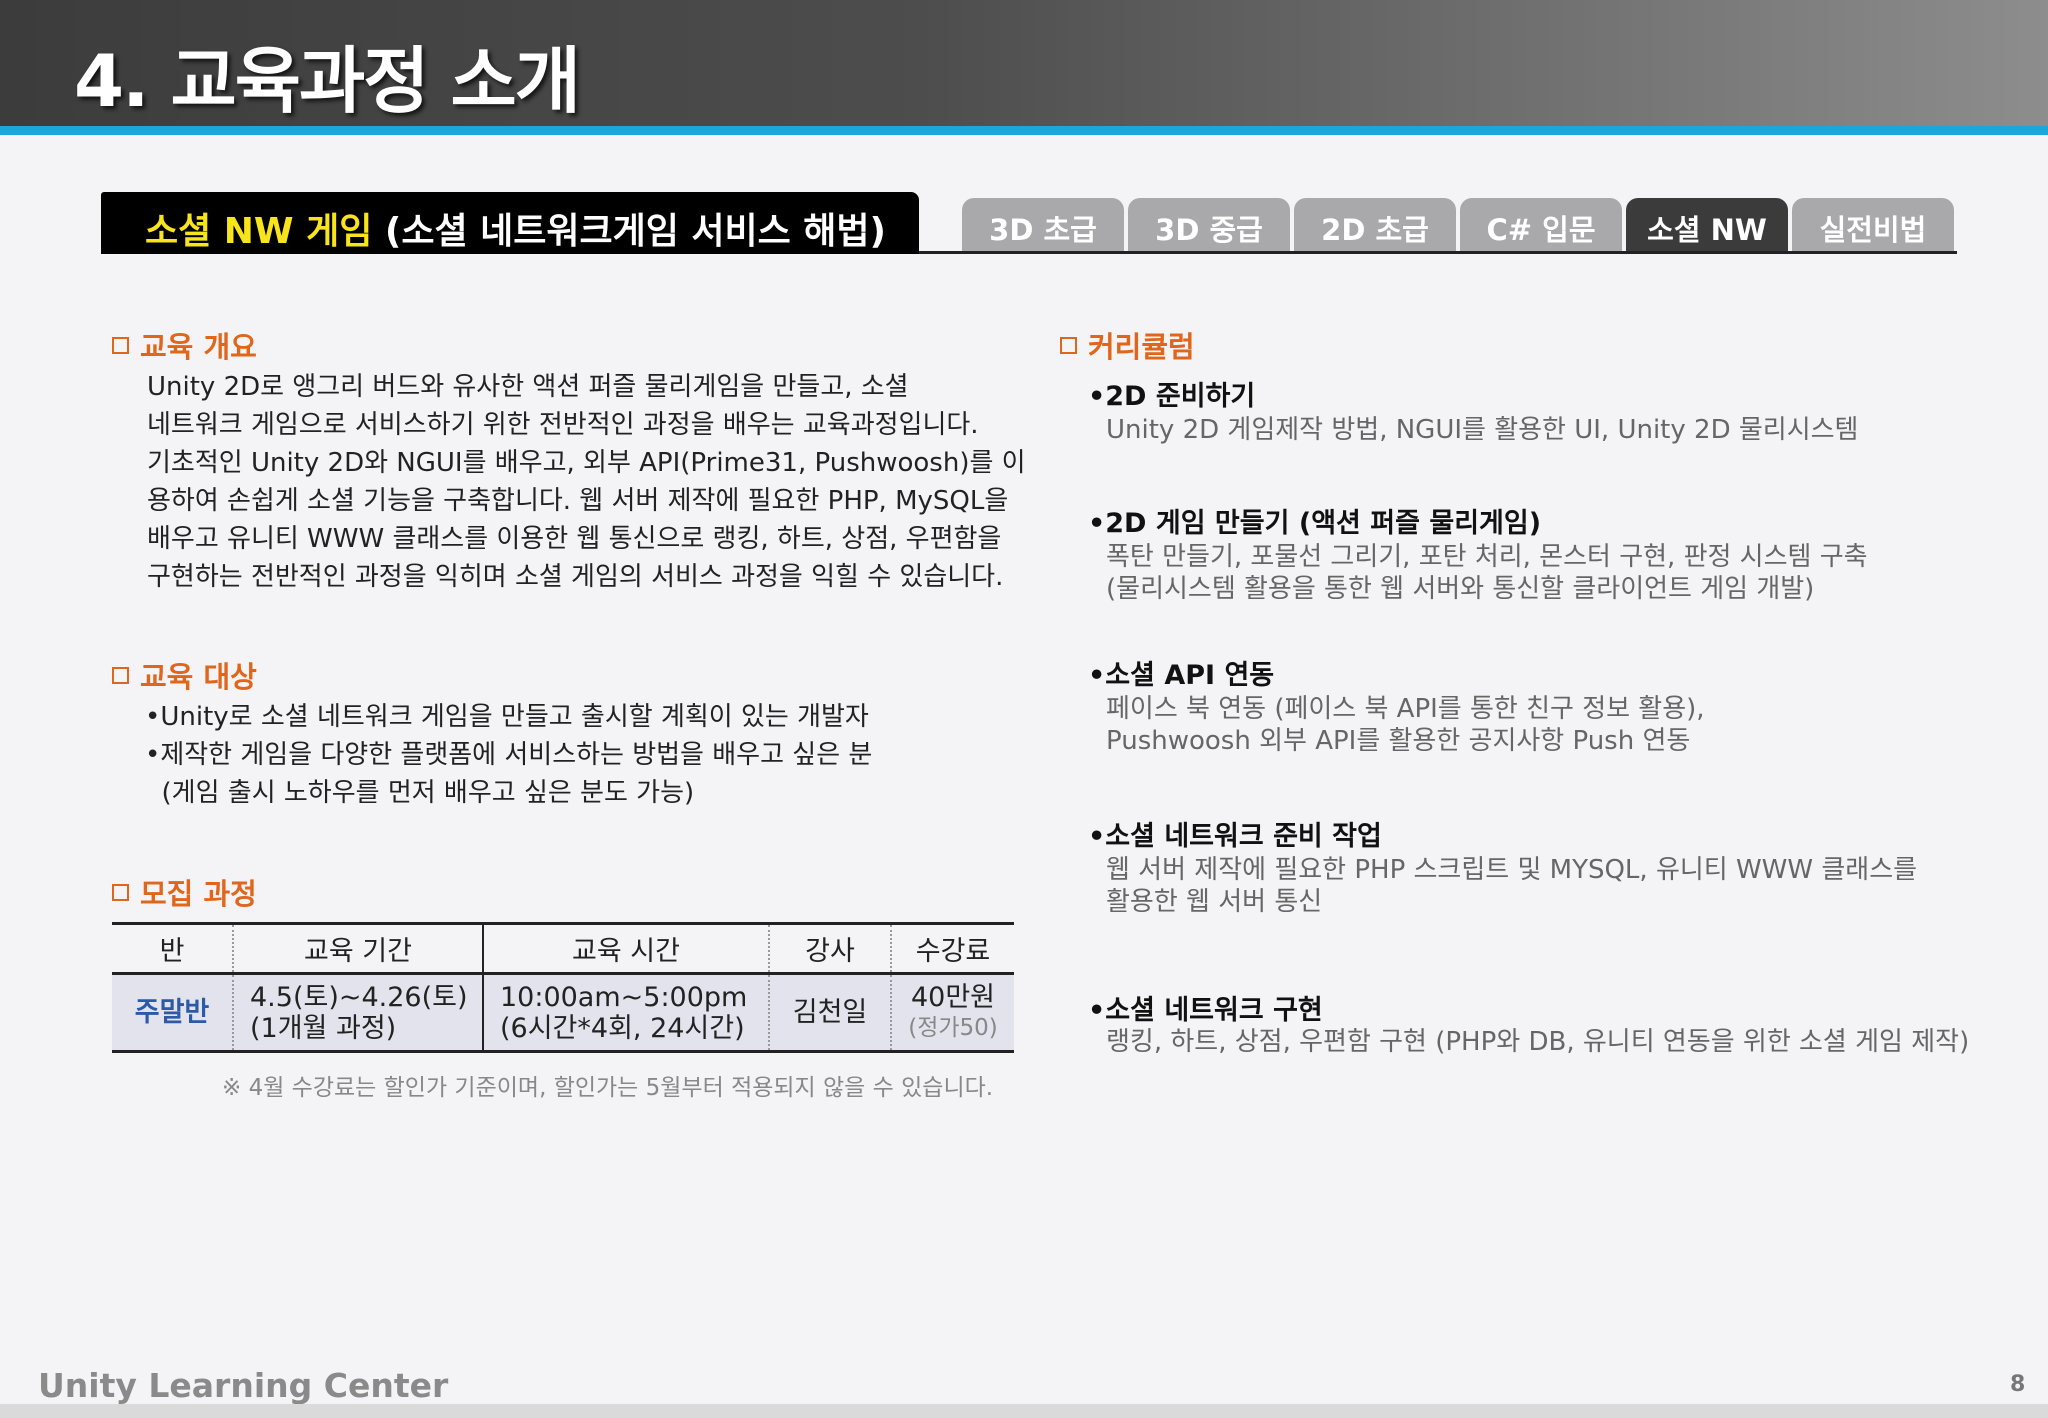 The image size is (2048, 1418). What do you see at coordinates (1205, 1010) in the screenshot?
I see `curriculum-item-title: •소셜 네트워크 구현` at bounding box center [1205, 1010].